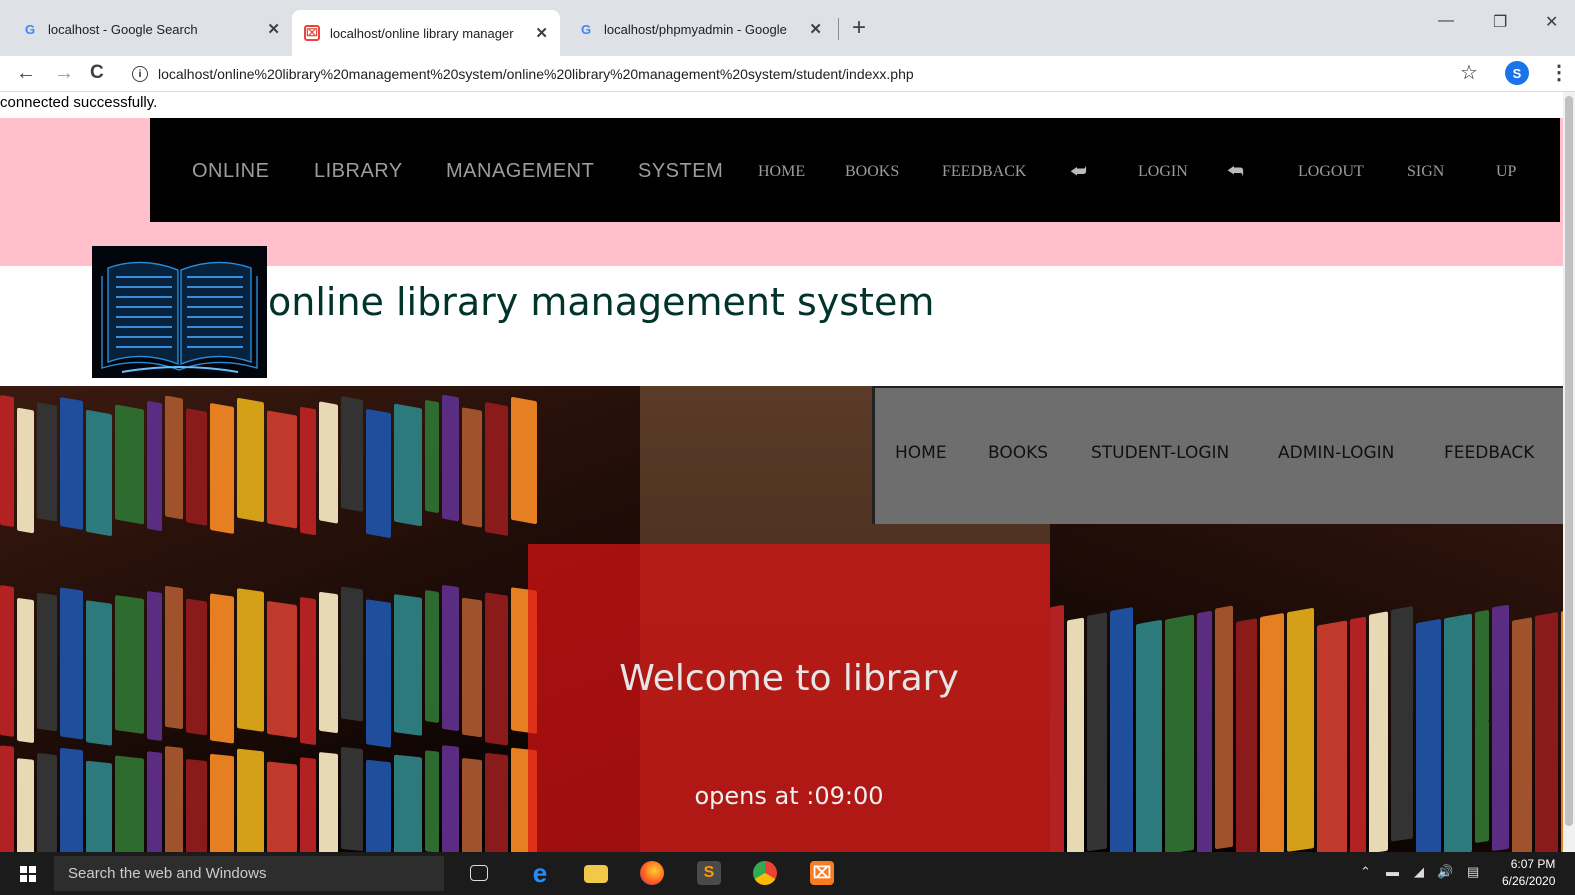  I want to click on network-icon: ▬, so click(1392, 871).